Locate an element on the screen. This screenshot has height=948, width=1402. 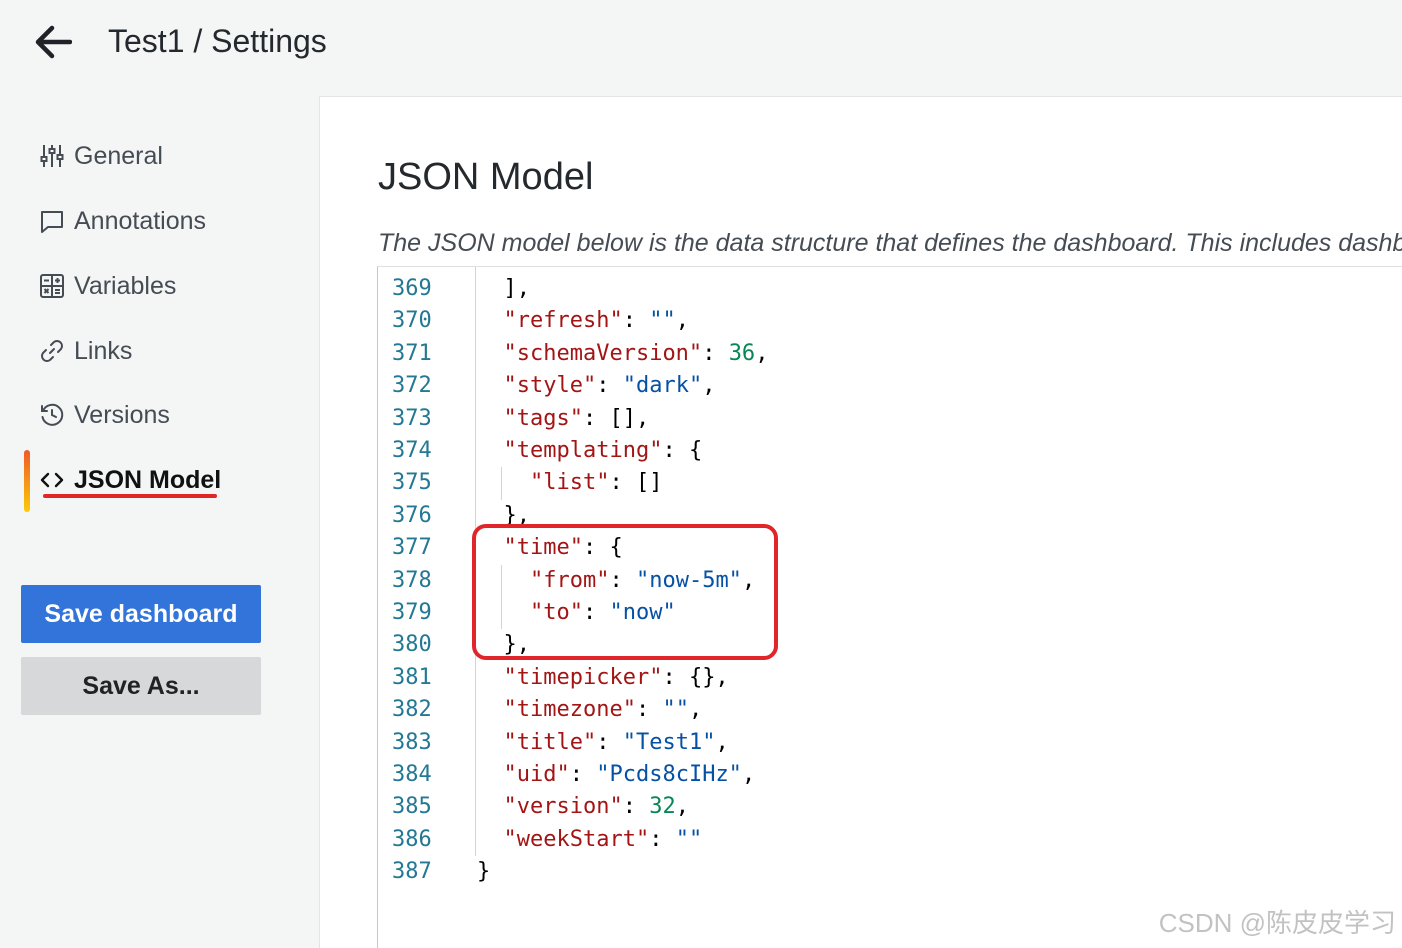
code-token: "refresh" is located at coordinates (563, 321).